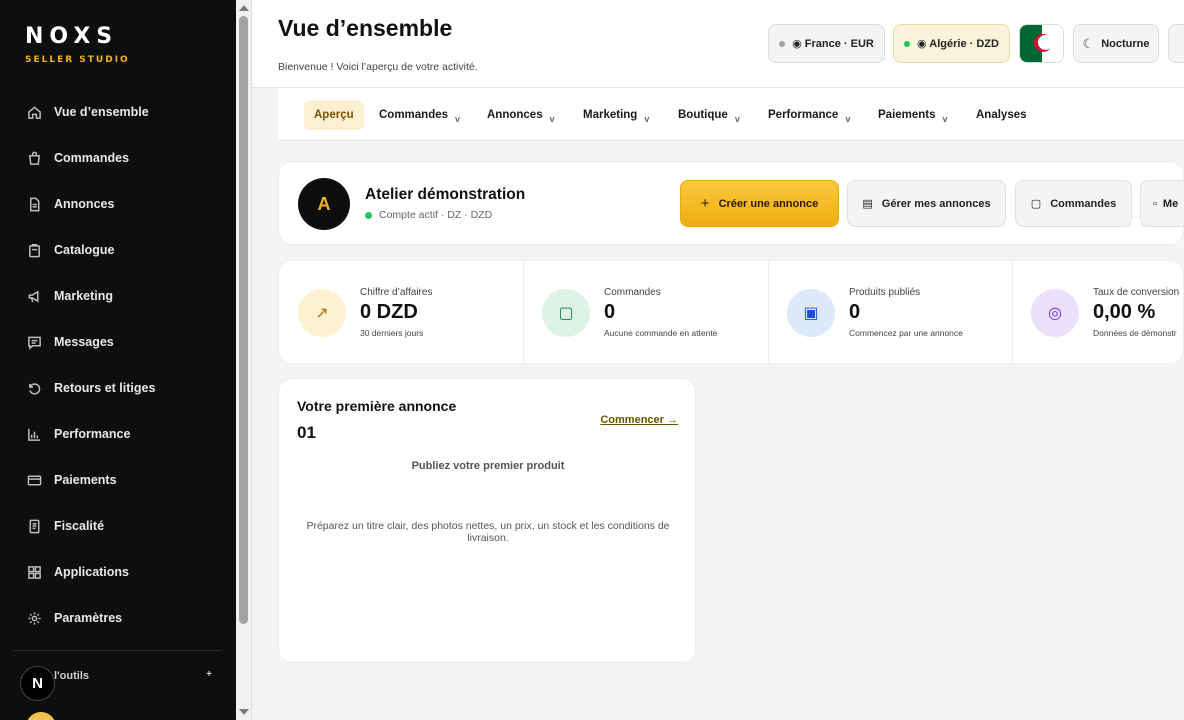  Describe the element at coordinates (396, 292) in the screenshot. I see `kpi-label: Chiffre d’affaires` at that location.